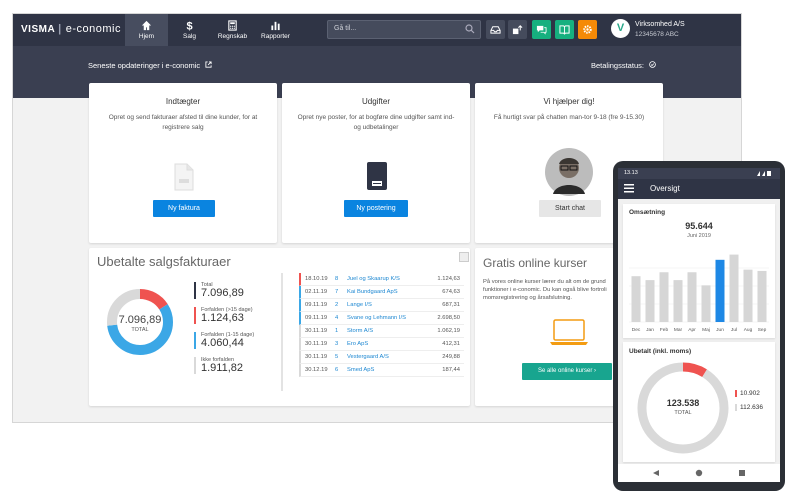  What do you see at coordinates (146, 25) in the screenshot?
I see `home-icon` at bounding box center [146, 25].